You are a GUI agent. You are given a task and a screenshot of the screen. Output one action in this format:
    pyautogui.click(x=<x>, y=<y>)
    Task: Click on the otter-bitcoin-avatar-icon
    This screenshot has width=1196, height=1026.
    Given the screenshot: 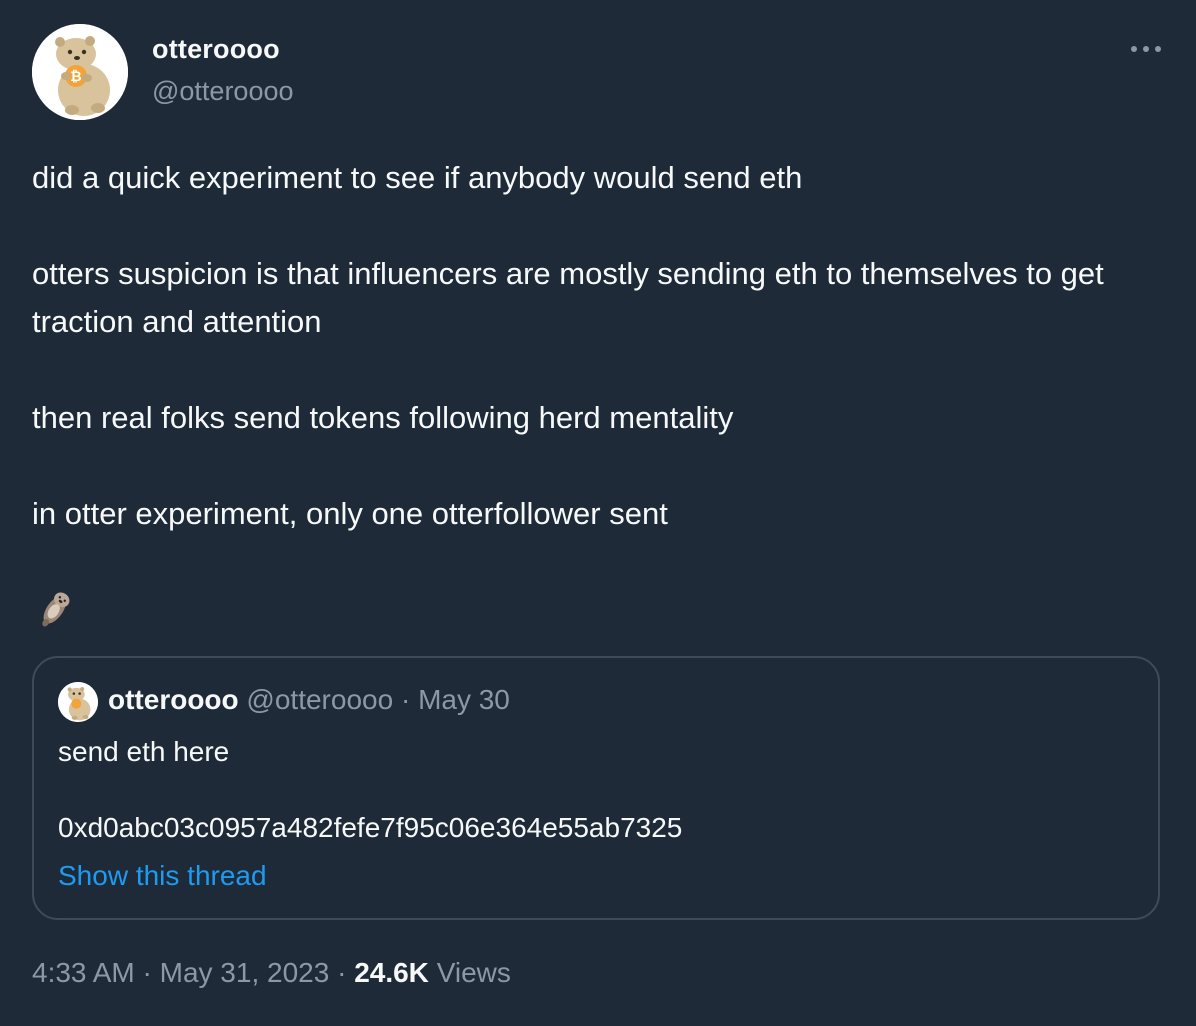 What is the action you would take?
    pyautogui.click(x=78, y=702)
    